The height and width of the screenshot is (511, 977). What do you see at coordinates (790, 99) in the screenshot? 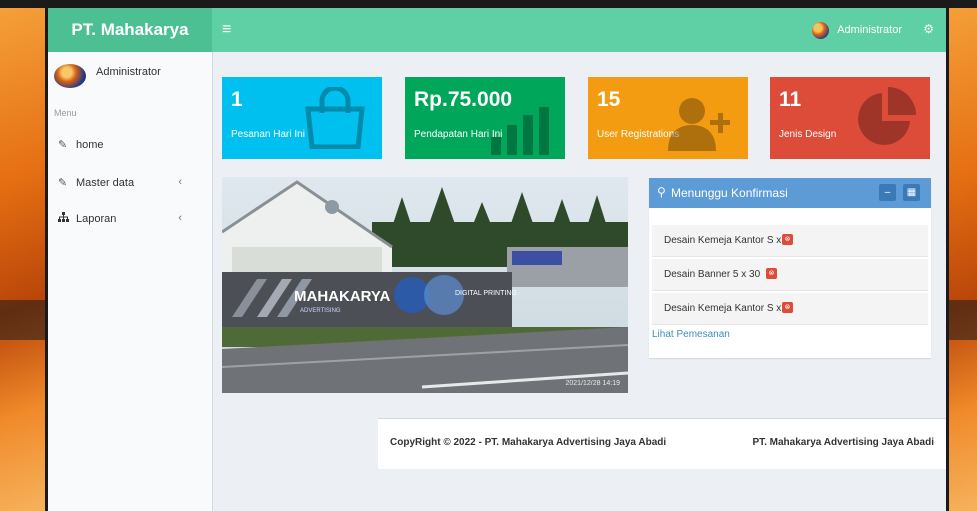
I see `stat-value: 11` at bounding box center [790, 99].